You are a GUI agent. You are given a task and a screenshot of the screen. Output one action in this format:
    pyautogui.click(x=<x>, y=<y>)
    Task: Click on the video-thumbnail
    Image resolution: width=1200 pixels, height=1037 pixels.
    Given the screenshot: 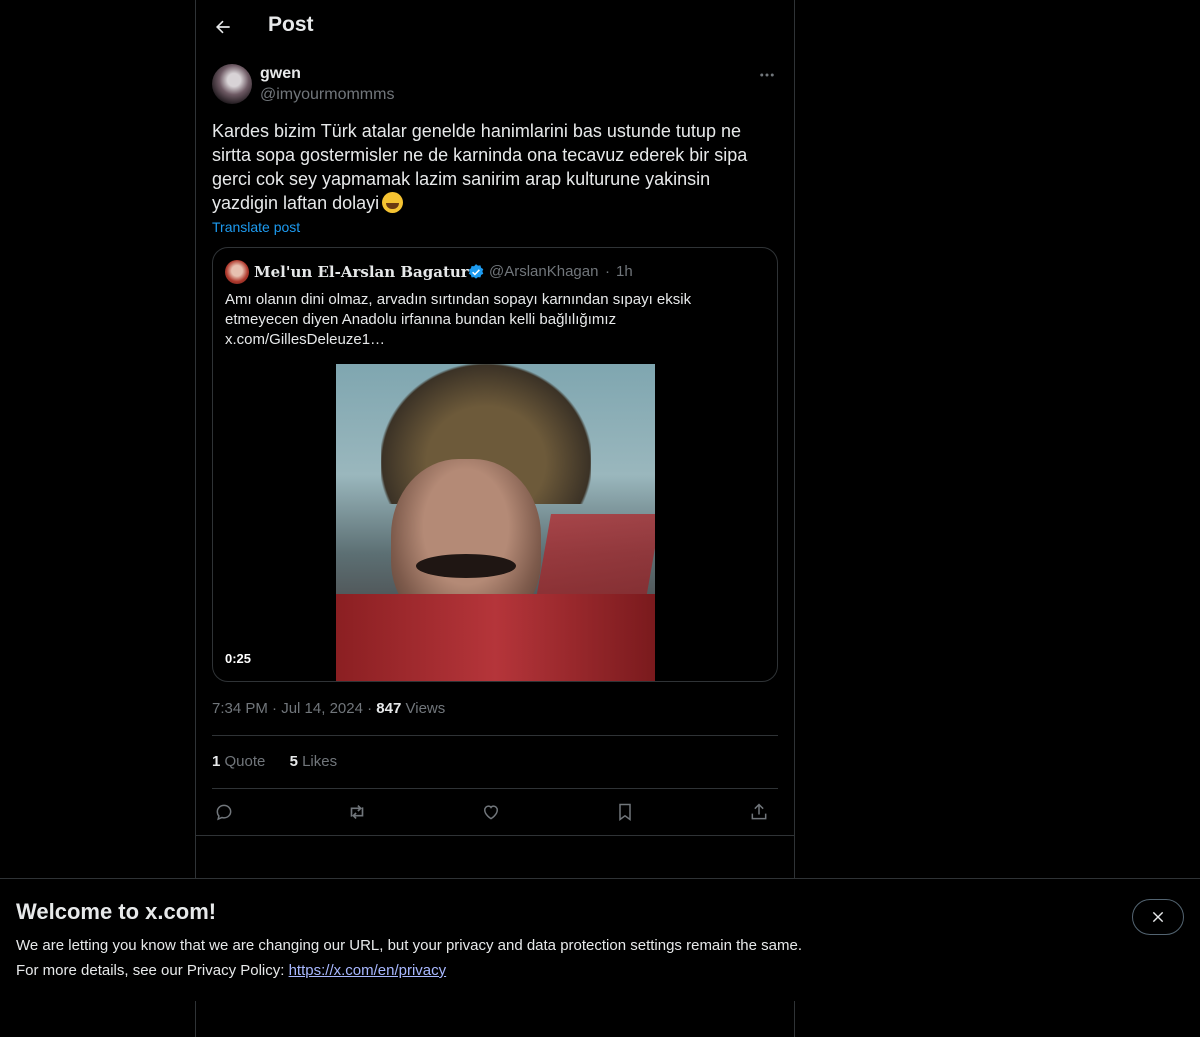 What is the action you would take?
    pyautogui.click(x=495, y=522)
    